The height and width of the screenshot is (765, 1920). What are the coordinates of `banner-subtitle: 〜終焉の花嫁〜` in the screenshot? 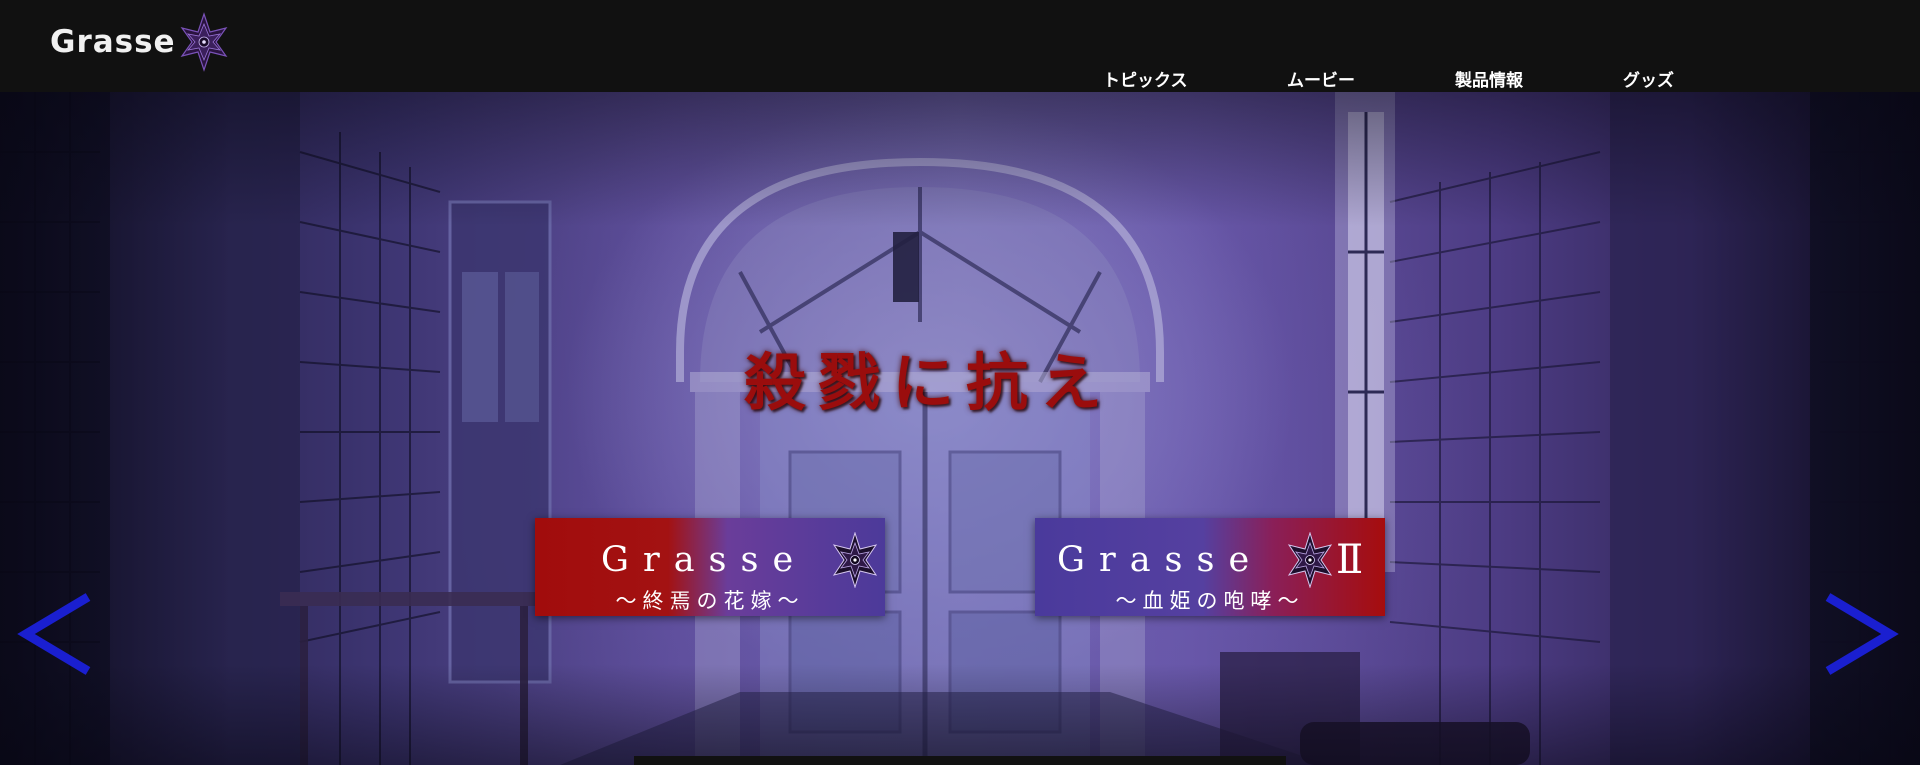 It's located at (710, 601).